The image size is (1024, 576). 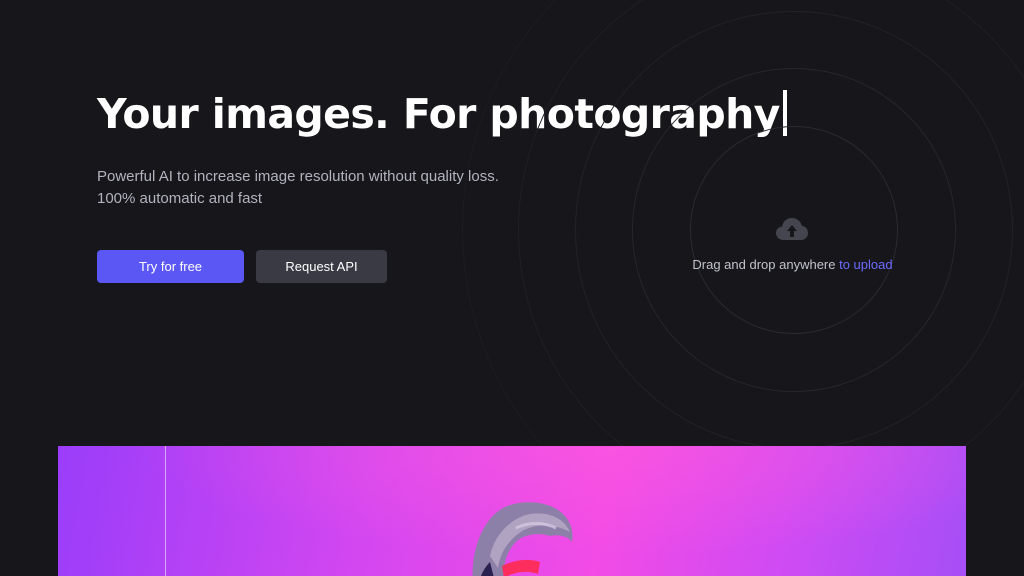 I want to click on sample-portrait-image, so click(x=522, y=539).